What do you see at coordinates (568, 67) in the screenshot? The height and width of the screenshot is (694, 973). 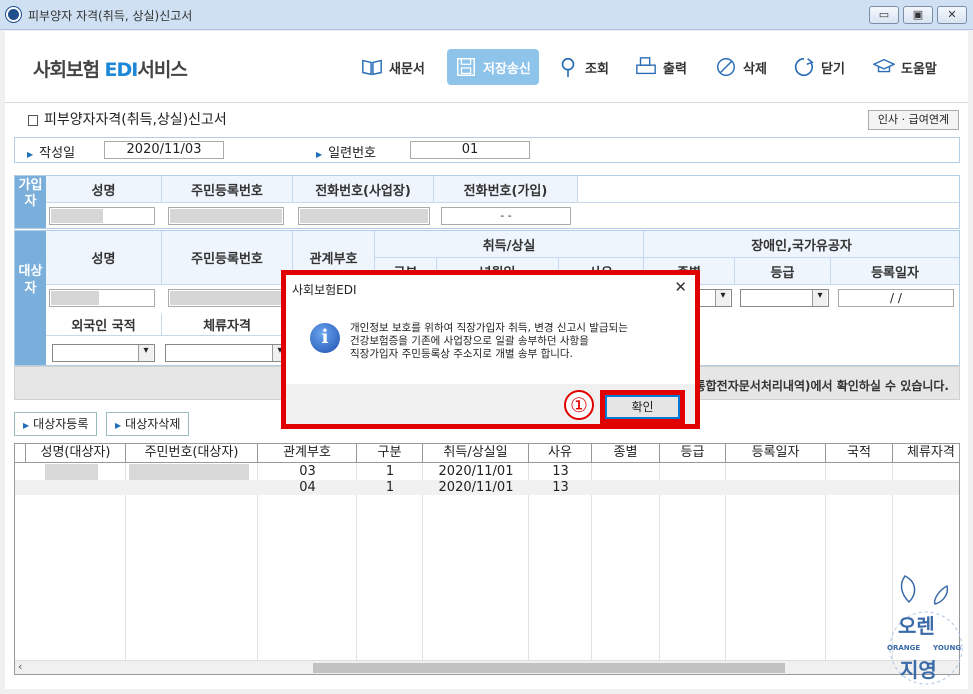 I see `search-icon` at bounding box center [568, 67].